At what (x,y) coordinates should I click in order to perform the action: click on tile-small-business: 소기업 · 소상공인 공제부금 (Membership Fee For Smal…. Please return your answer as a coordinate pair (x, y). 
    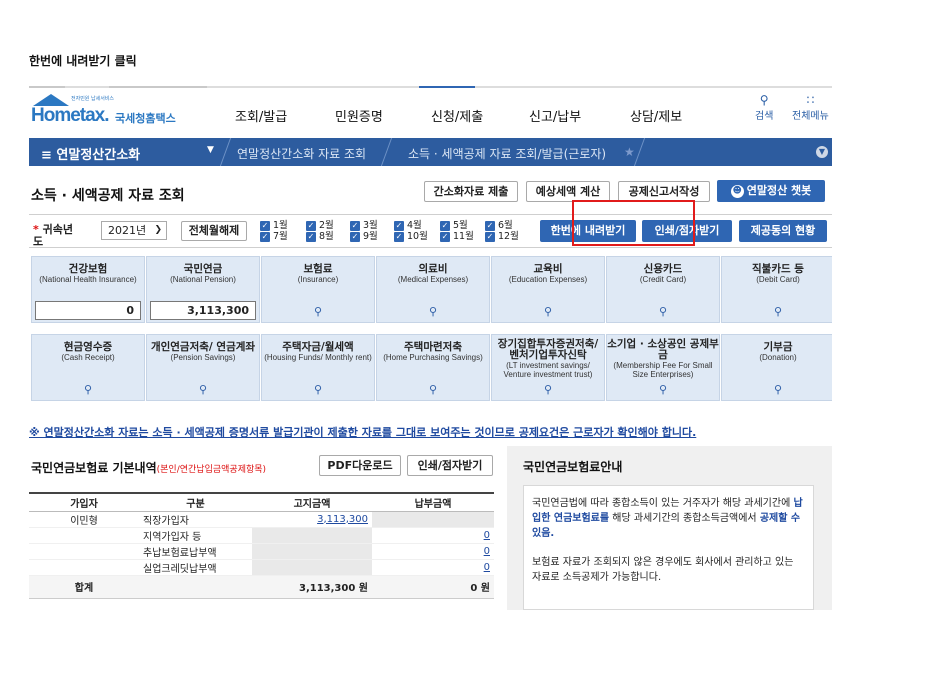
    Looking at the image, I should click on (663, 367).